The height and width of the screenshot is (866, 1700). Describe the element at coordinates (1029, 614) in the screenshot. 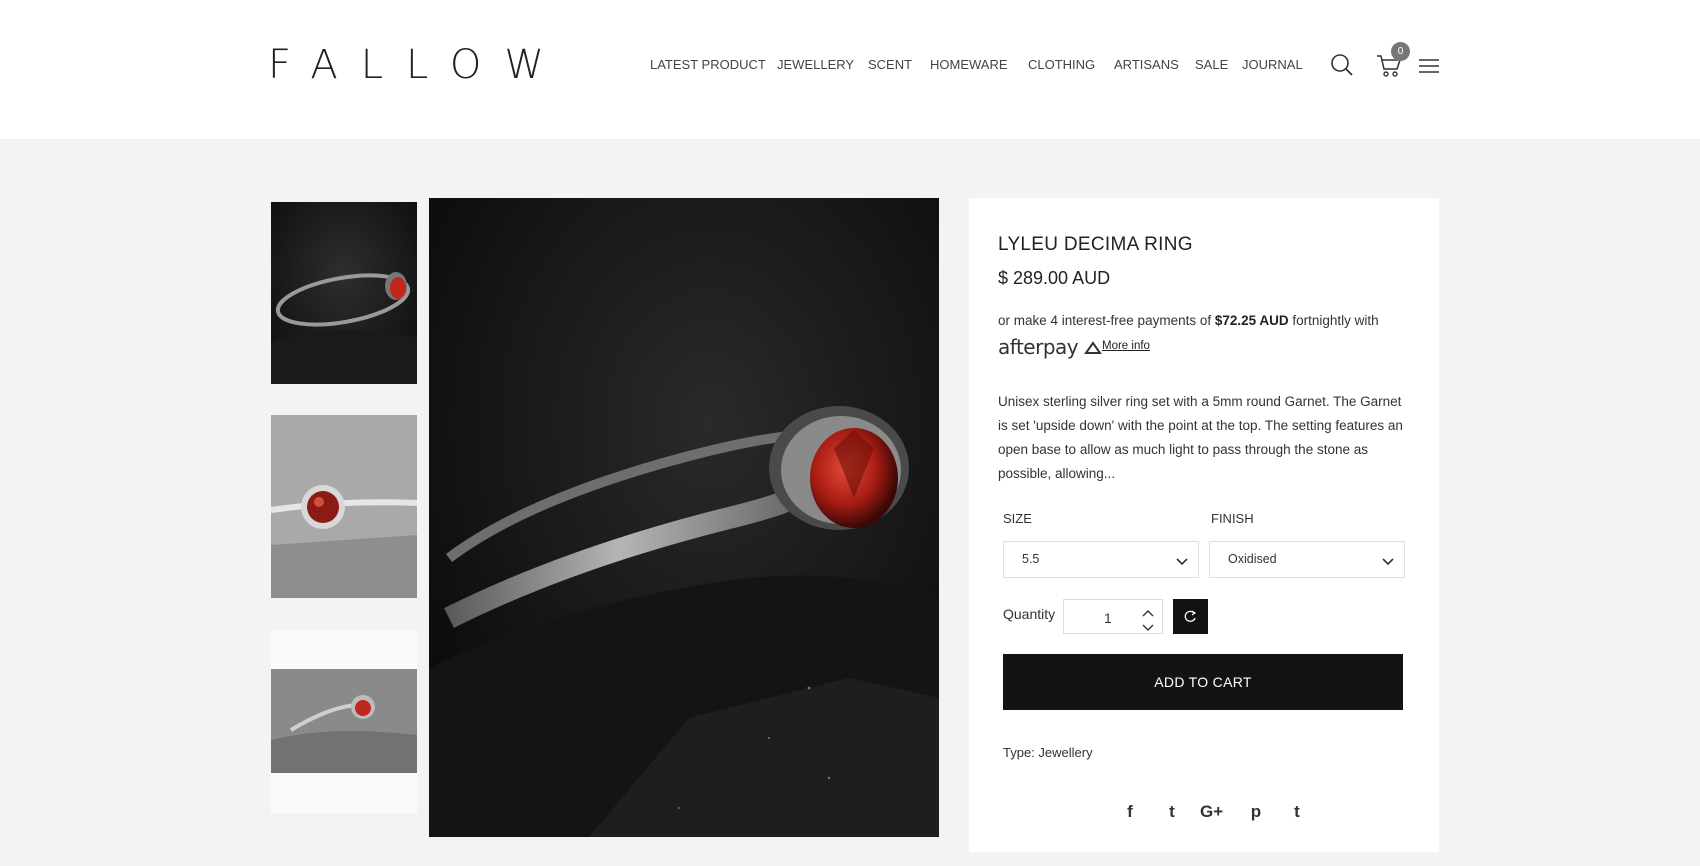

I see `quantity-label: Quantity` at that location.